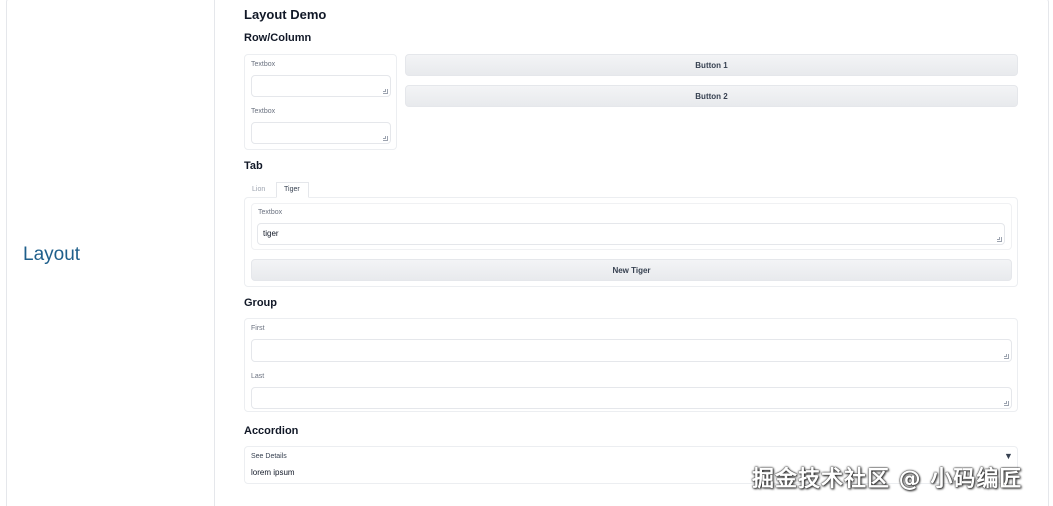 Image resolution: width=1053 pixels, height=506 pixels. What do you see at coordinates (631, 234) in the screenshot?
I see `tab-textbox-input` at bounding box center [631, 234].